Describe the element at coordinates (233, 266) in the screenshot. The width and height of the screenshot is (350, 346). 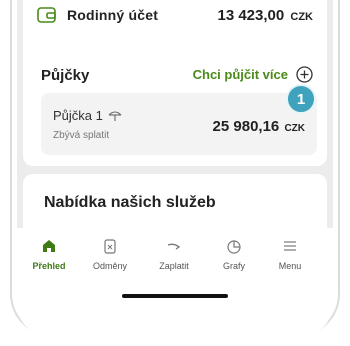
I see `tab-label: Grafy` at that location.